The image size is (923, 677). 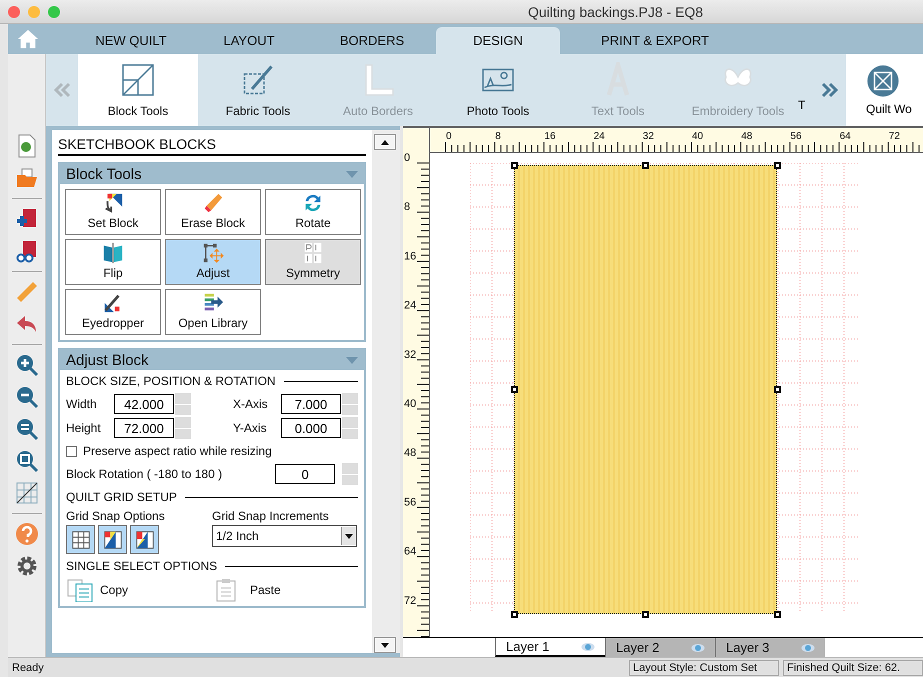 I want to click on down-arrow-icon, so click(x=385, y=645).